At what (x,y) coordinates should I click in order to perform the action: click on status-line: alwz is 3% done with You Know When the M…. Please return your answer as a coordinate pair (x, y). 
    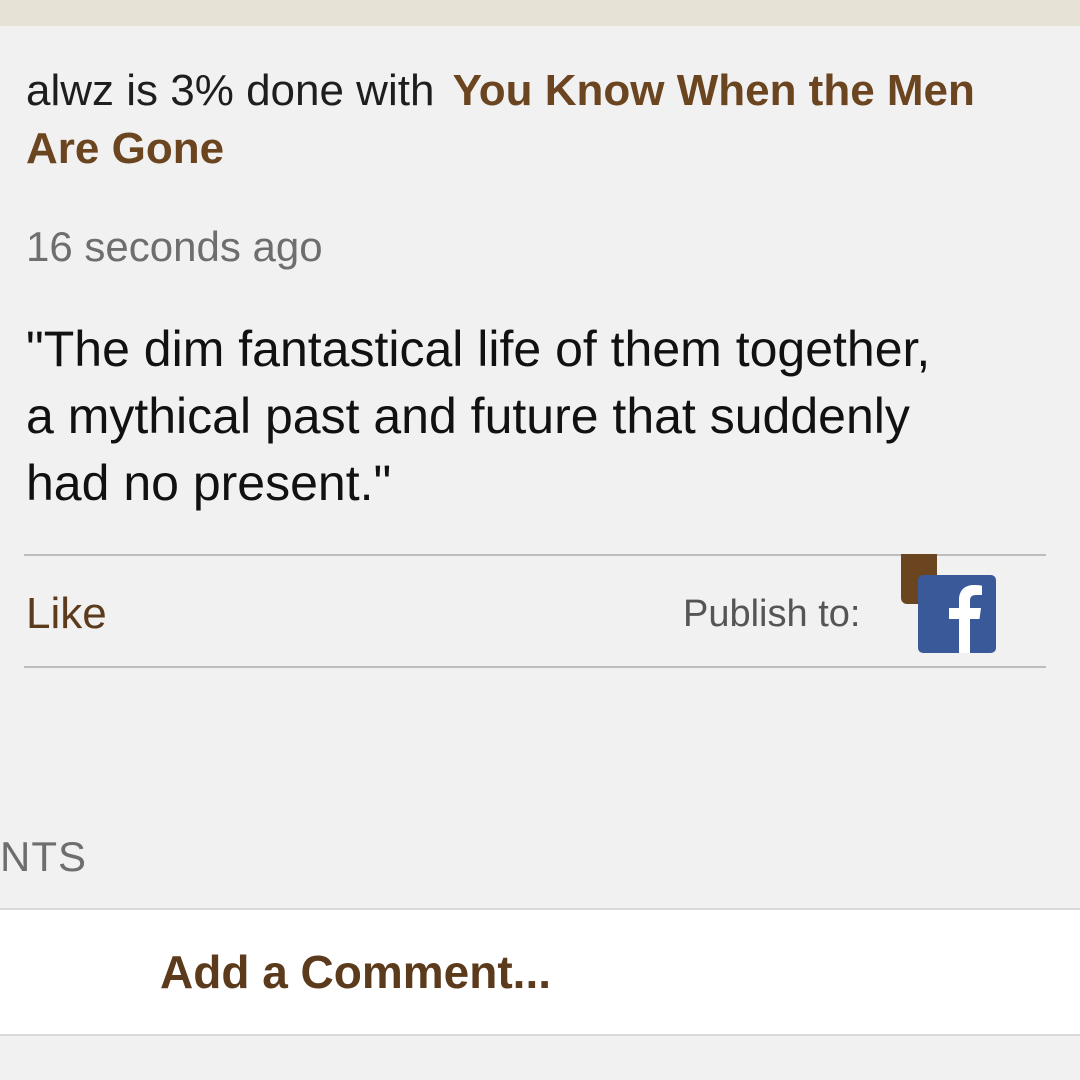
    Looking at the image, I should click on (526, 120).